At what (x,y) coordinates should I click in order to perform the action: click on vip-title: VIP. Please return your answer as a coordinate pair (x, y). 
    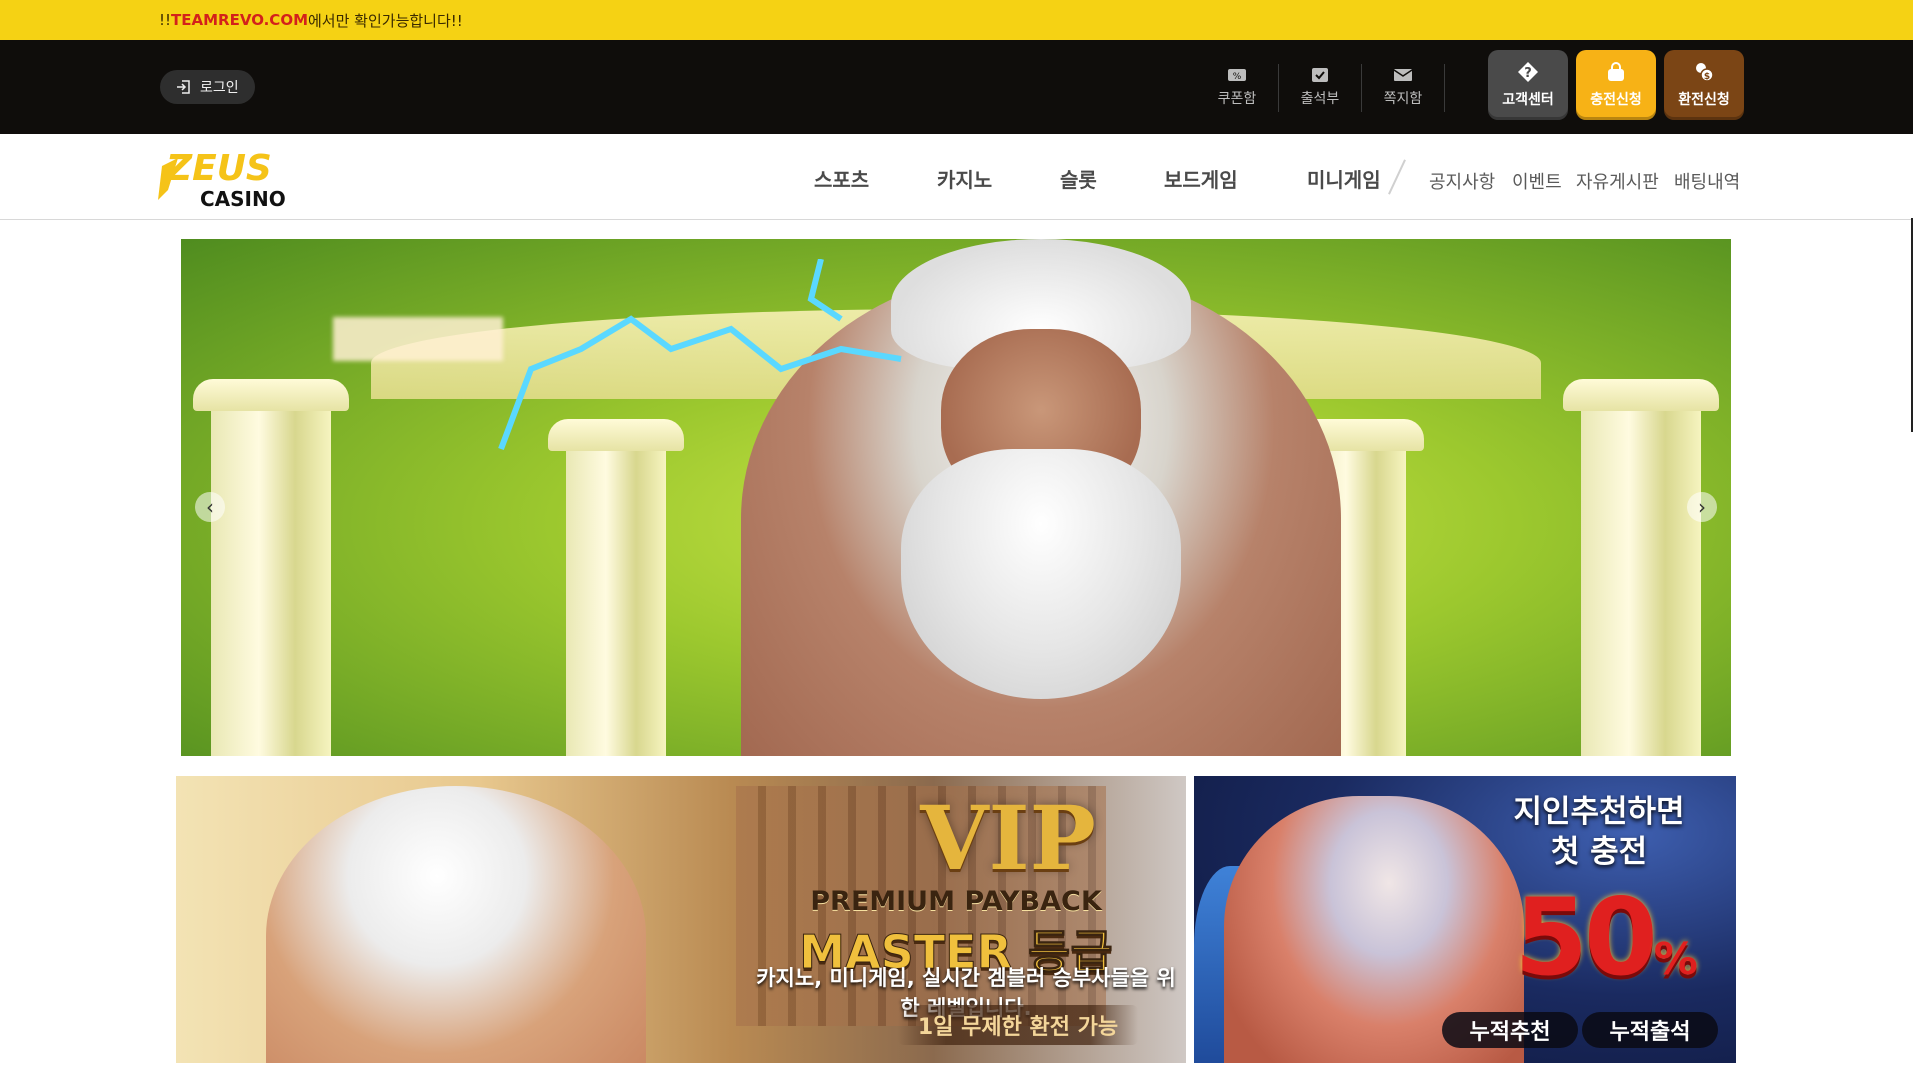
    Looking at the image, I should click on (1008, 838).